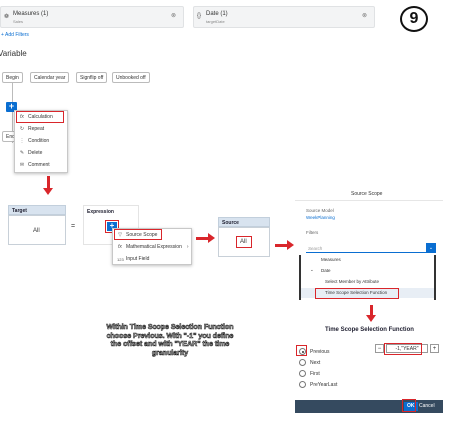  I want to click on source-scope-highlight, so click(138, 234).